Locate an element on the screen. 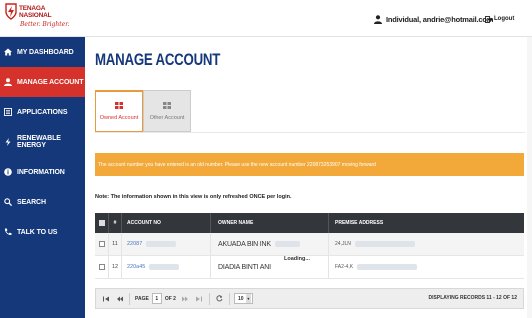  sidebar-item-information: INFORMATION is located at coordinates (42, 172).